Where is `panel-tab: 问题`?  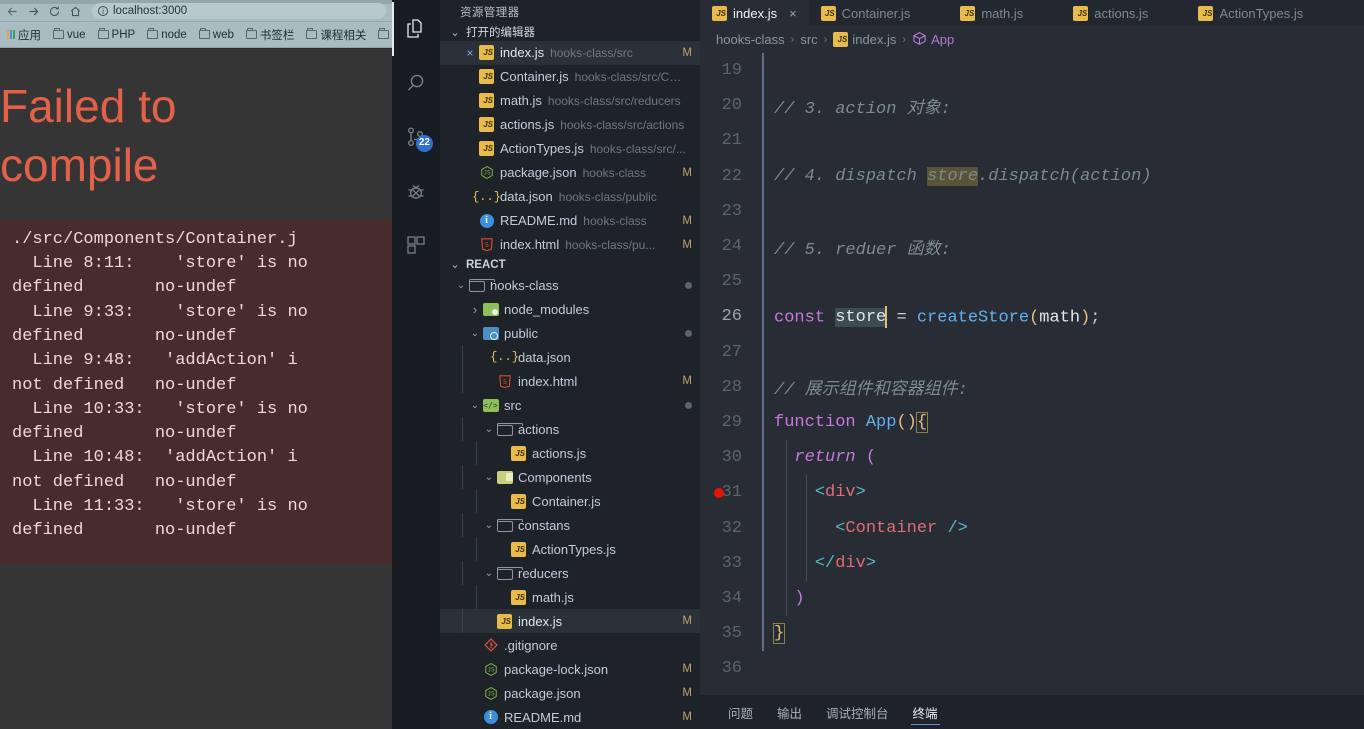
panel-tab: 问题 is located at coordinates (740, 712).